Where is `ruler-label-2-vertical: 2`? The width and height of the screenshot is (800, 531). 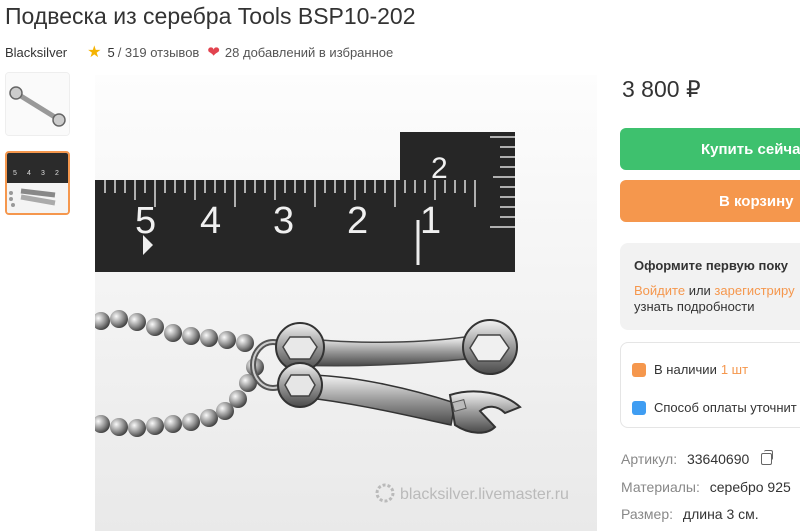 ruler-label-2-vertical: 2 is located at coordinates (439, 168).